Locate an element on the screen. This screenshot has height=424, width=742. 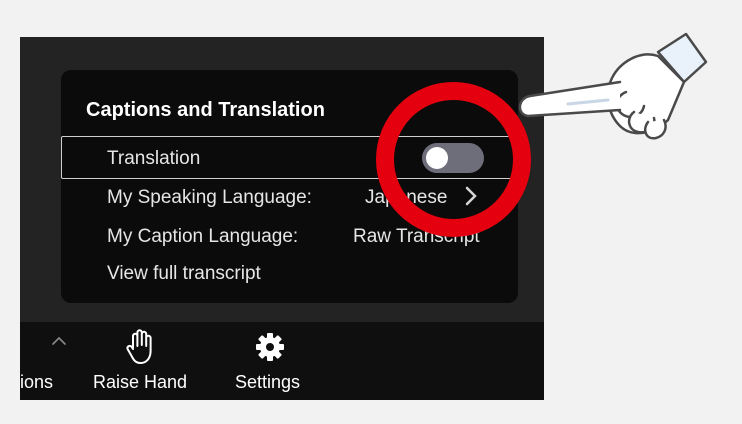
translation-label: Translation is located at coordinates (154, 158).